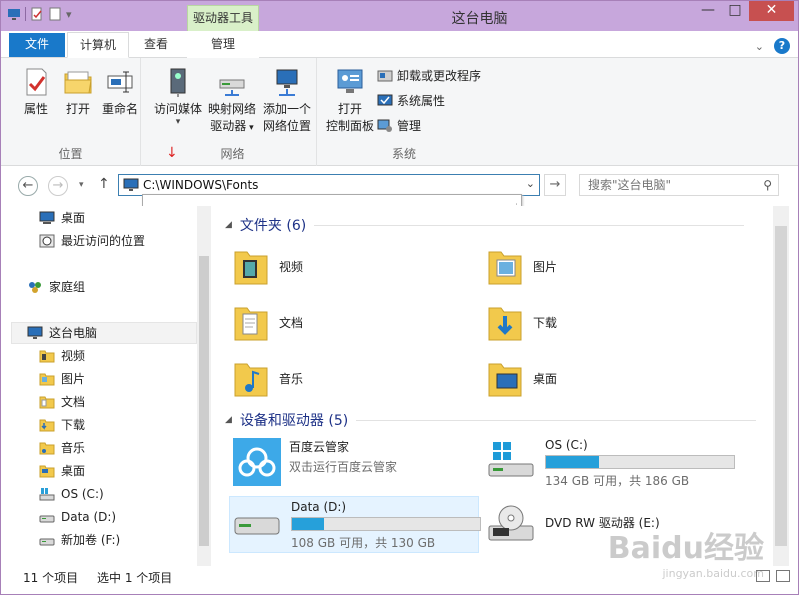  I want to click on access-media-label: 访问媒体, so click(177, 109).